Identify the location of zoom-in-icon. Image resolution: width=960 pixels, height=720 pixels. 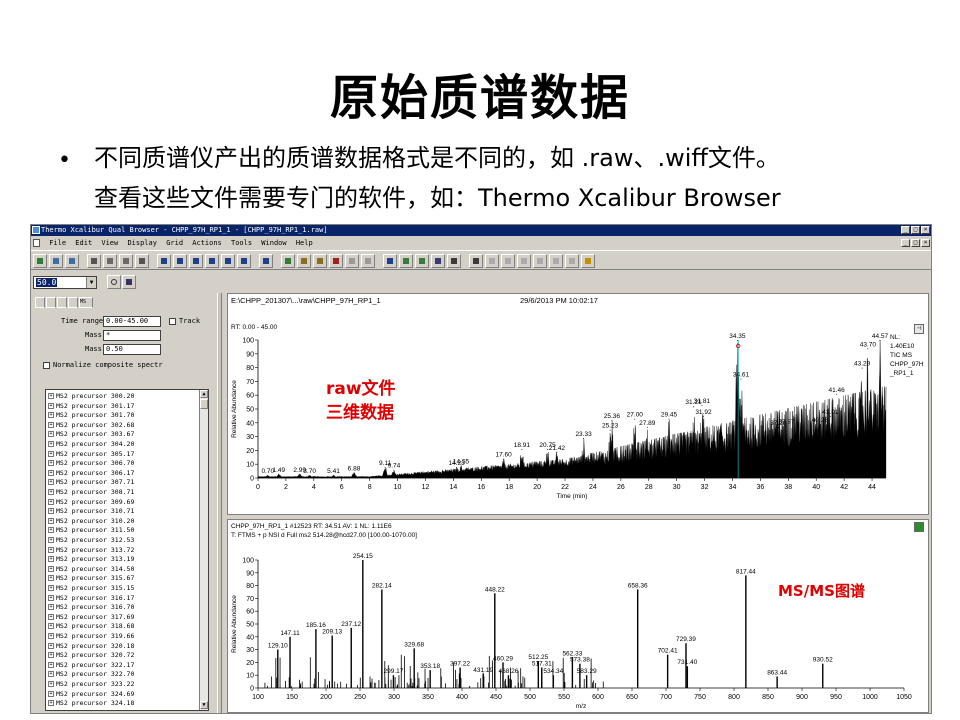
(228, 261).